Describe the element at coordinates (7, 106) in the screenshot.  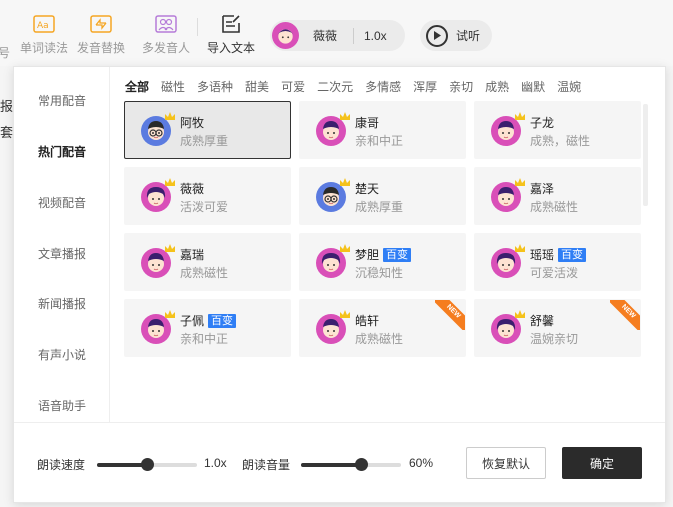
I see `background-text-line: 报` at that location.